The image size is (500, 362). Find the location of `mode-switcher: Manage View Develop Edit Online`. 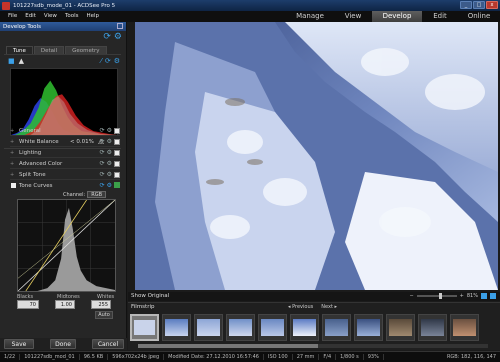

mode-switcher: Manage View Develop Edit Online is located at coordinates (393, 16).